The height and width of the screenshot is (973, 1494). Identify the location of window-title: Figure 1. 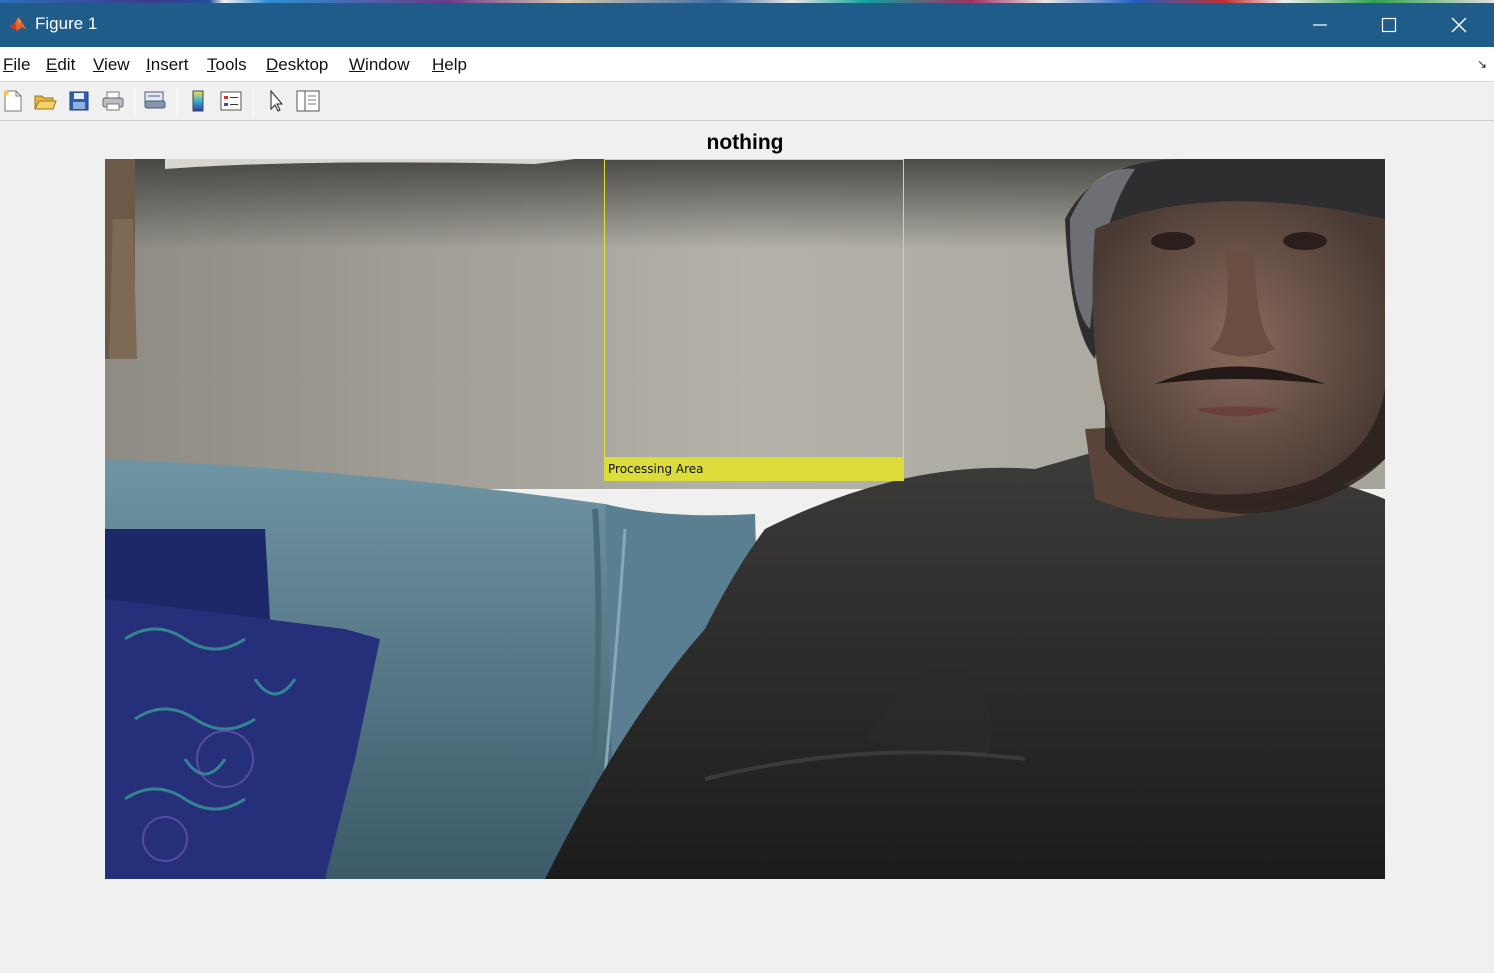
(66, 23).